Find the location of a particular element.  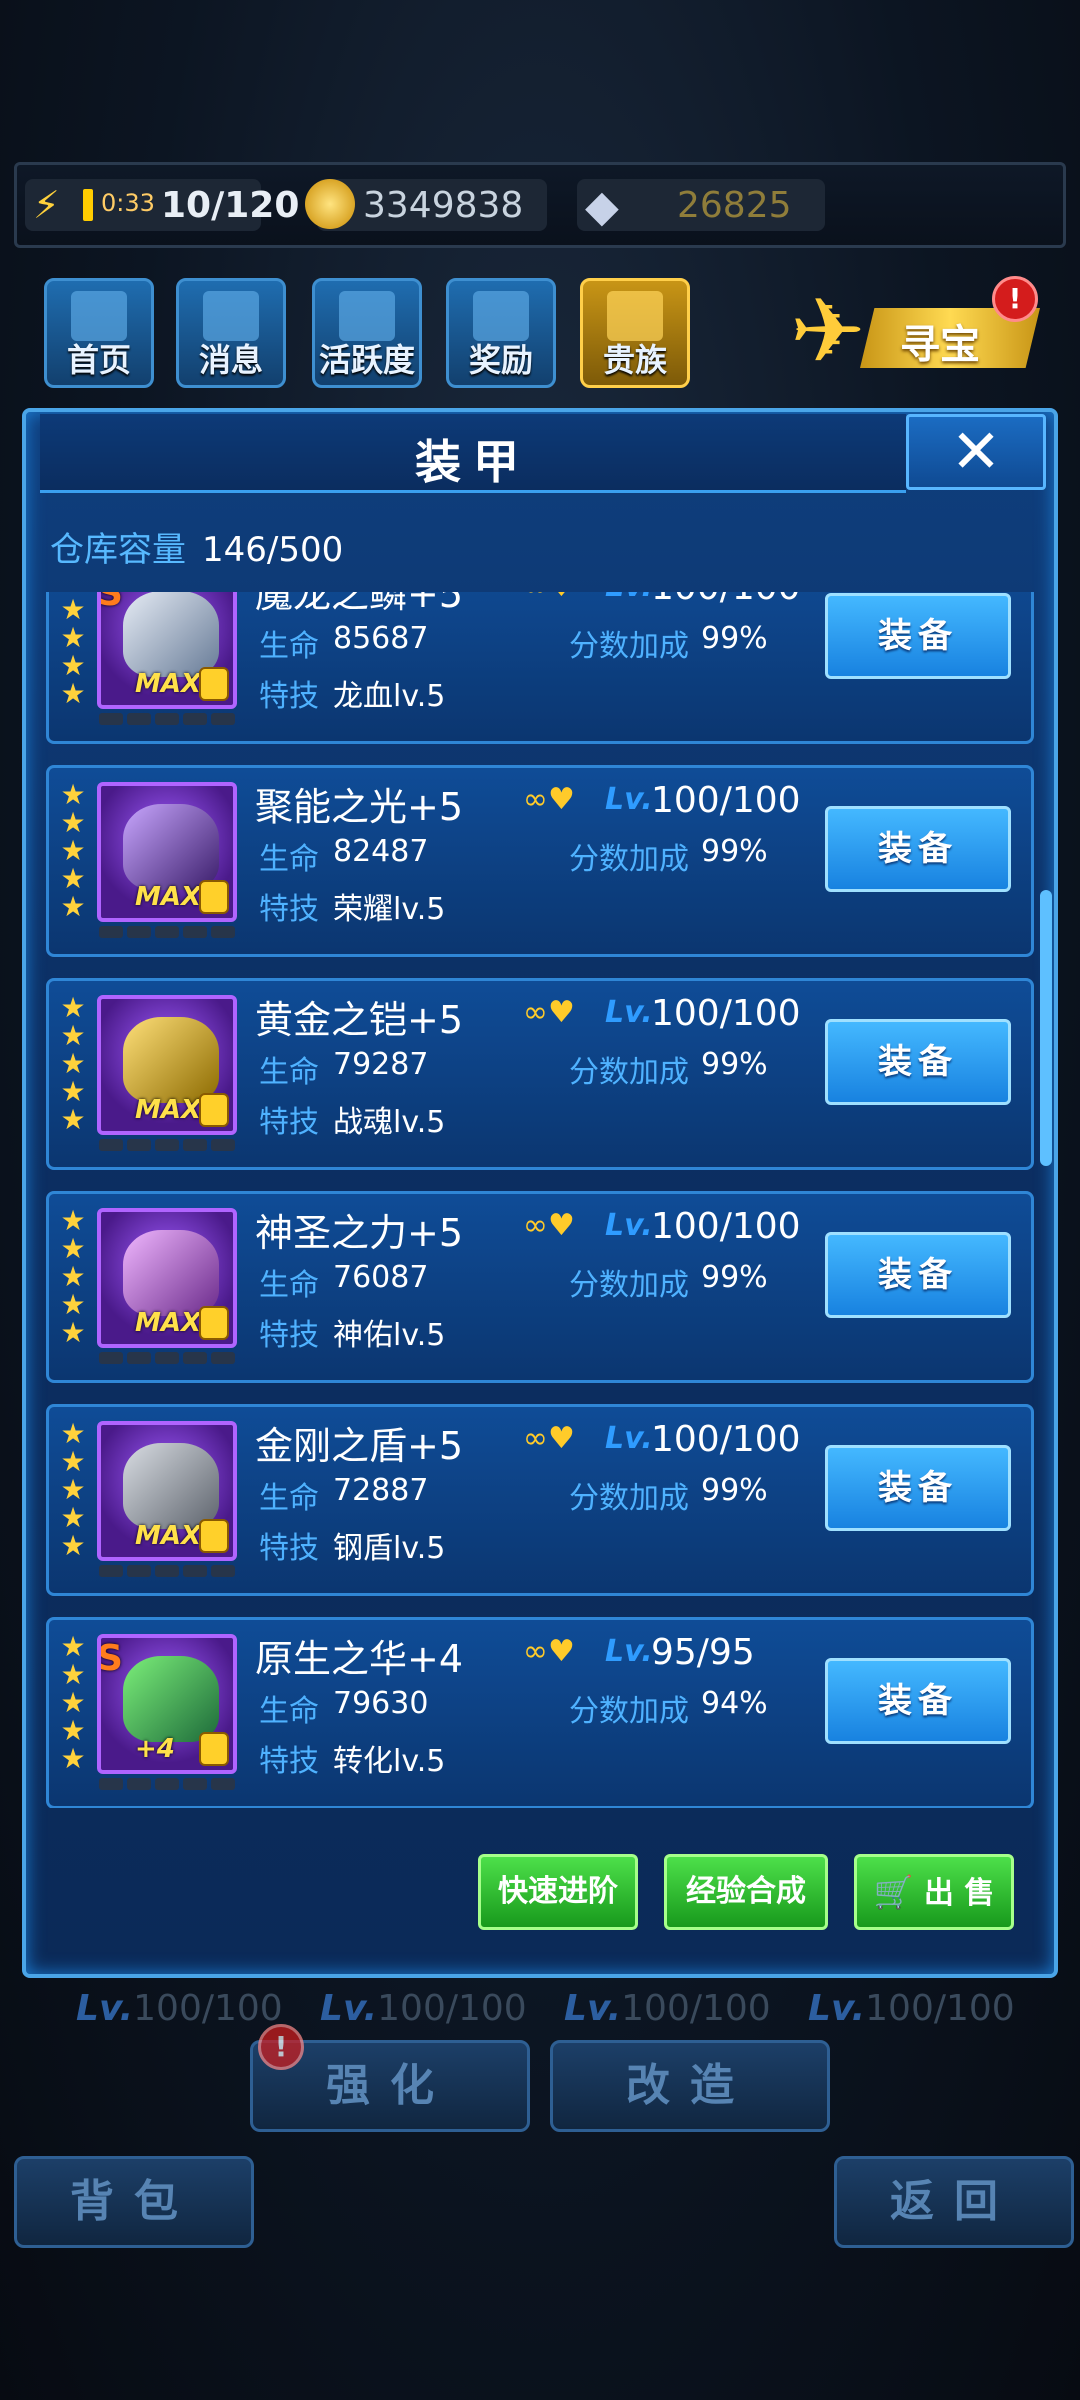

energy-value: 10/120 is located at coordinates (230, 205).